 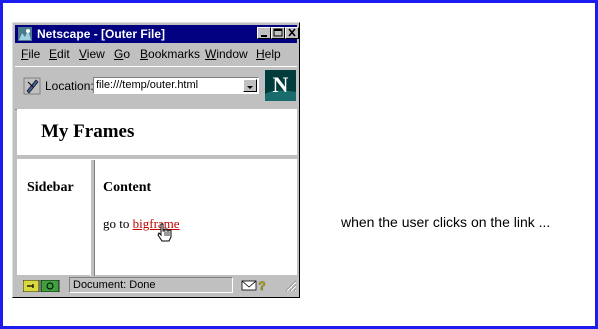 I want to click on top-frame-title: My Frames, so click(x=88, y=131).